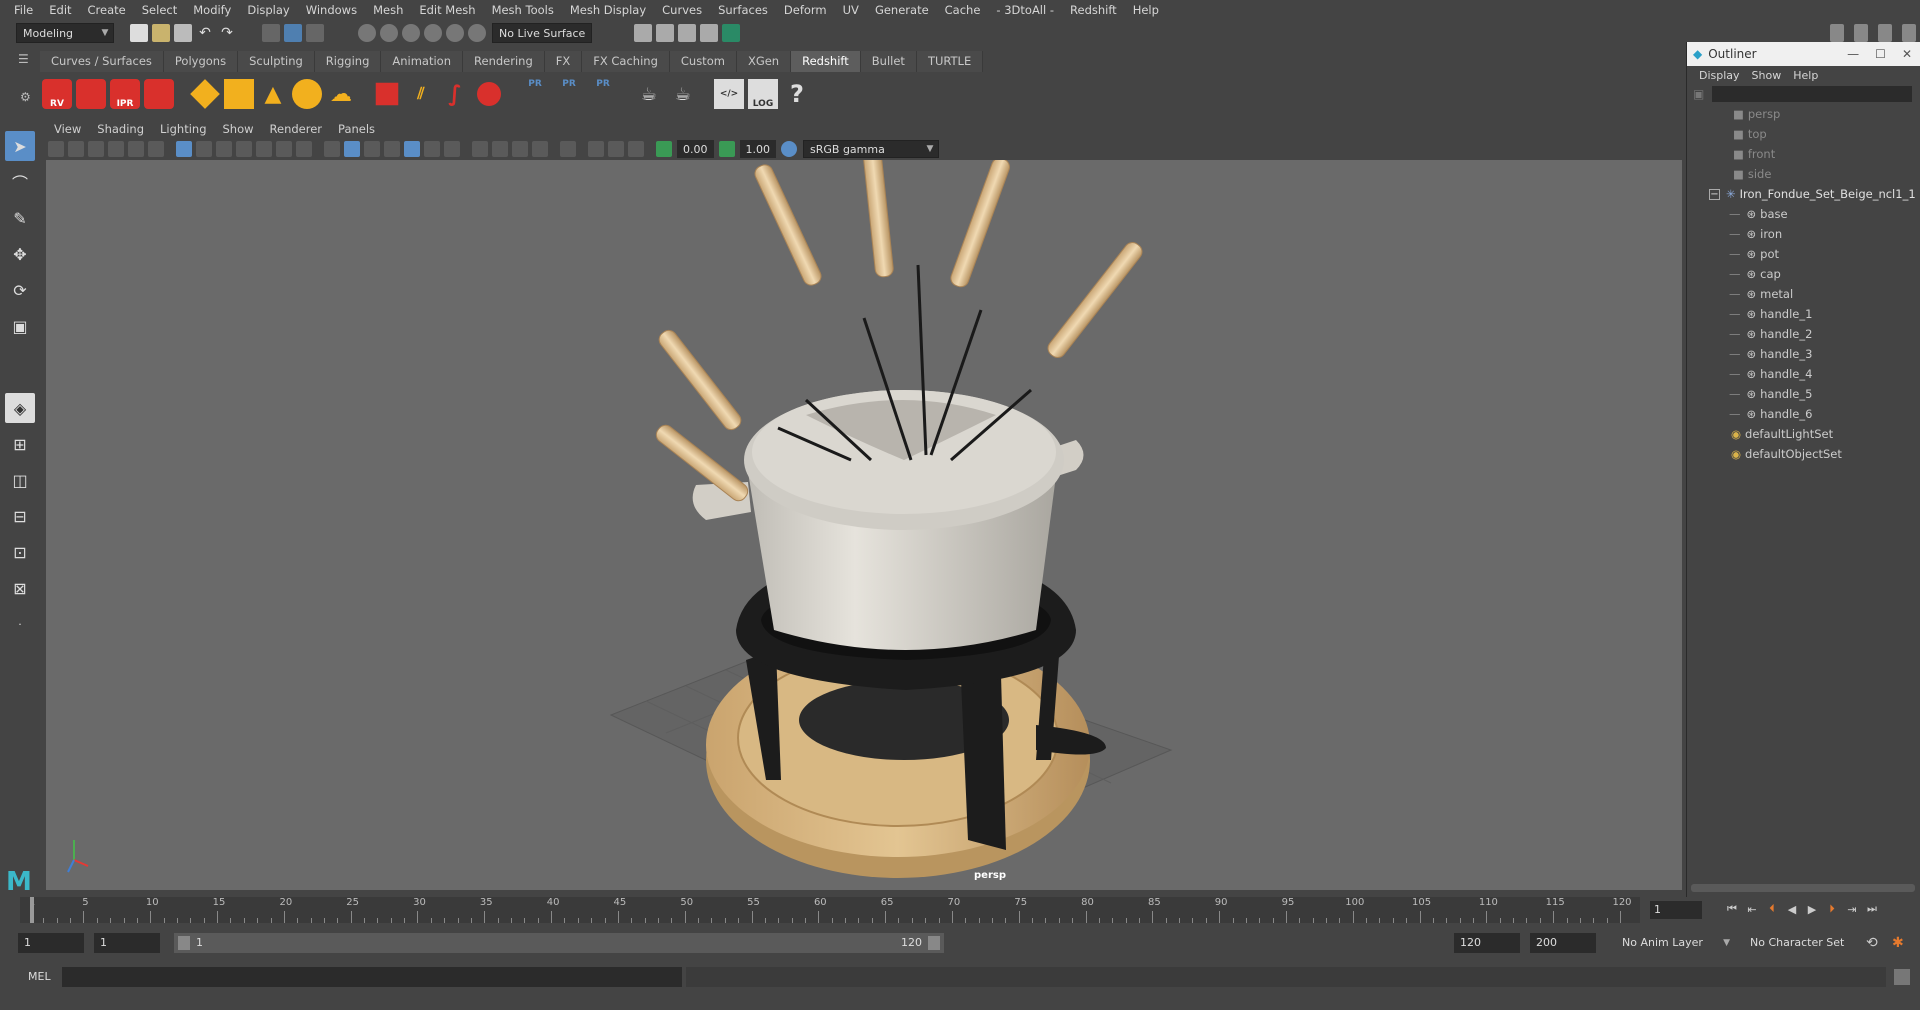  I want to click on end-time-field: 200, so click(1563, 943).